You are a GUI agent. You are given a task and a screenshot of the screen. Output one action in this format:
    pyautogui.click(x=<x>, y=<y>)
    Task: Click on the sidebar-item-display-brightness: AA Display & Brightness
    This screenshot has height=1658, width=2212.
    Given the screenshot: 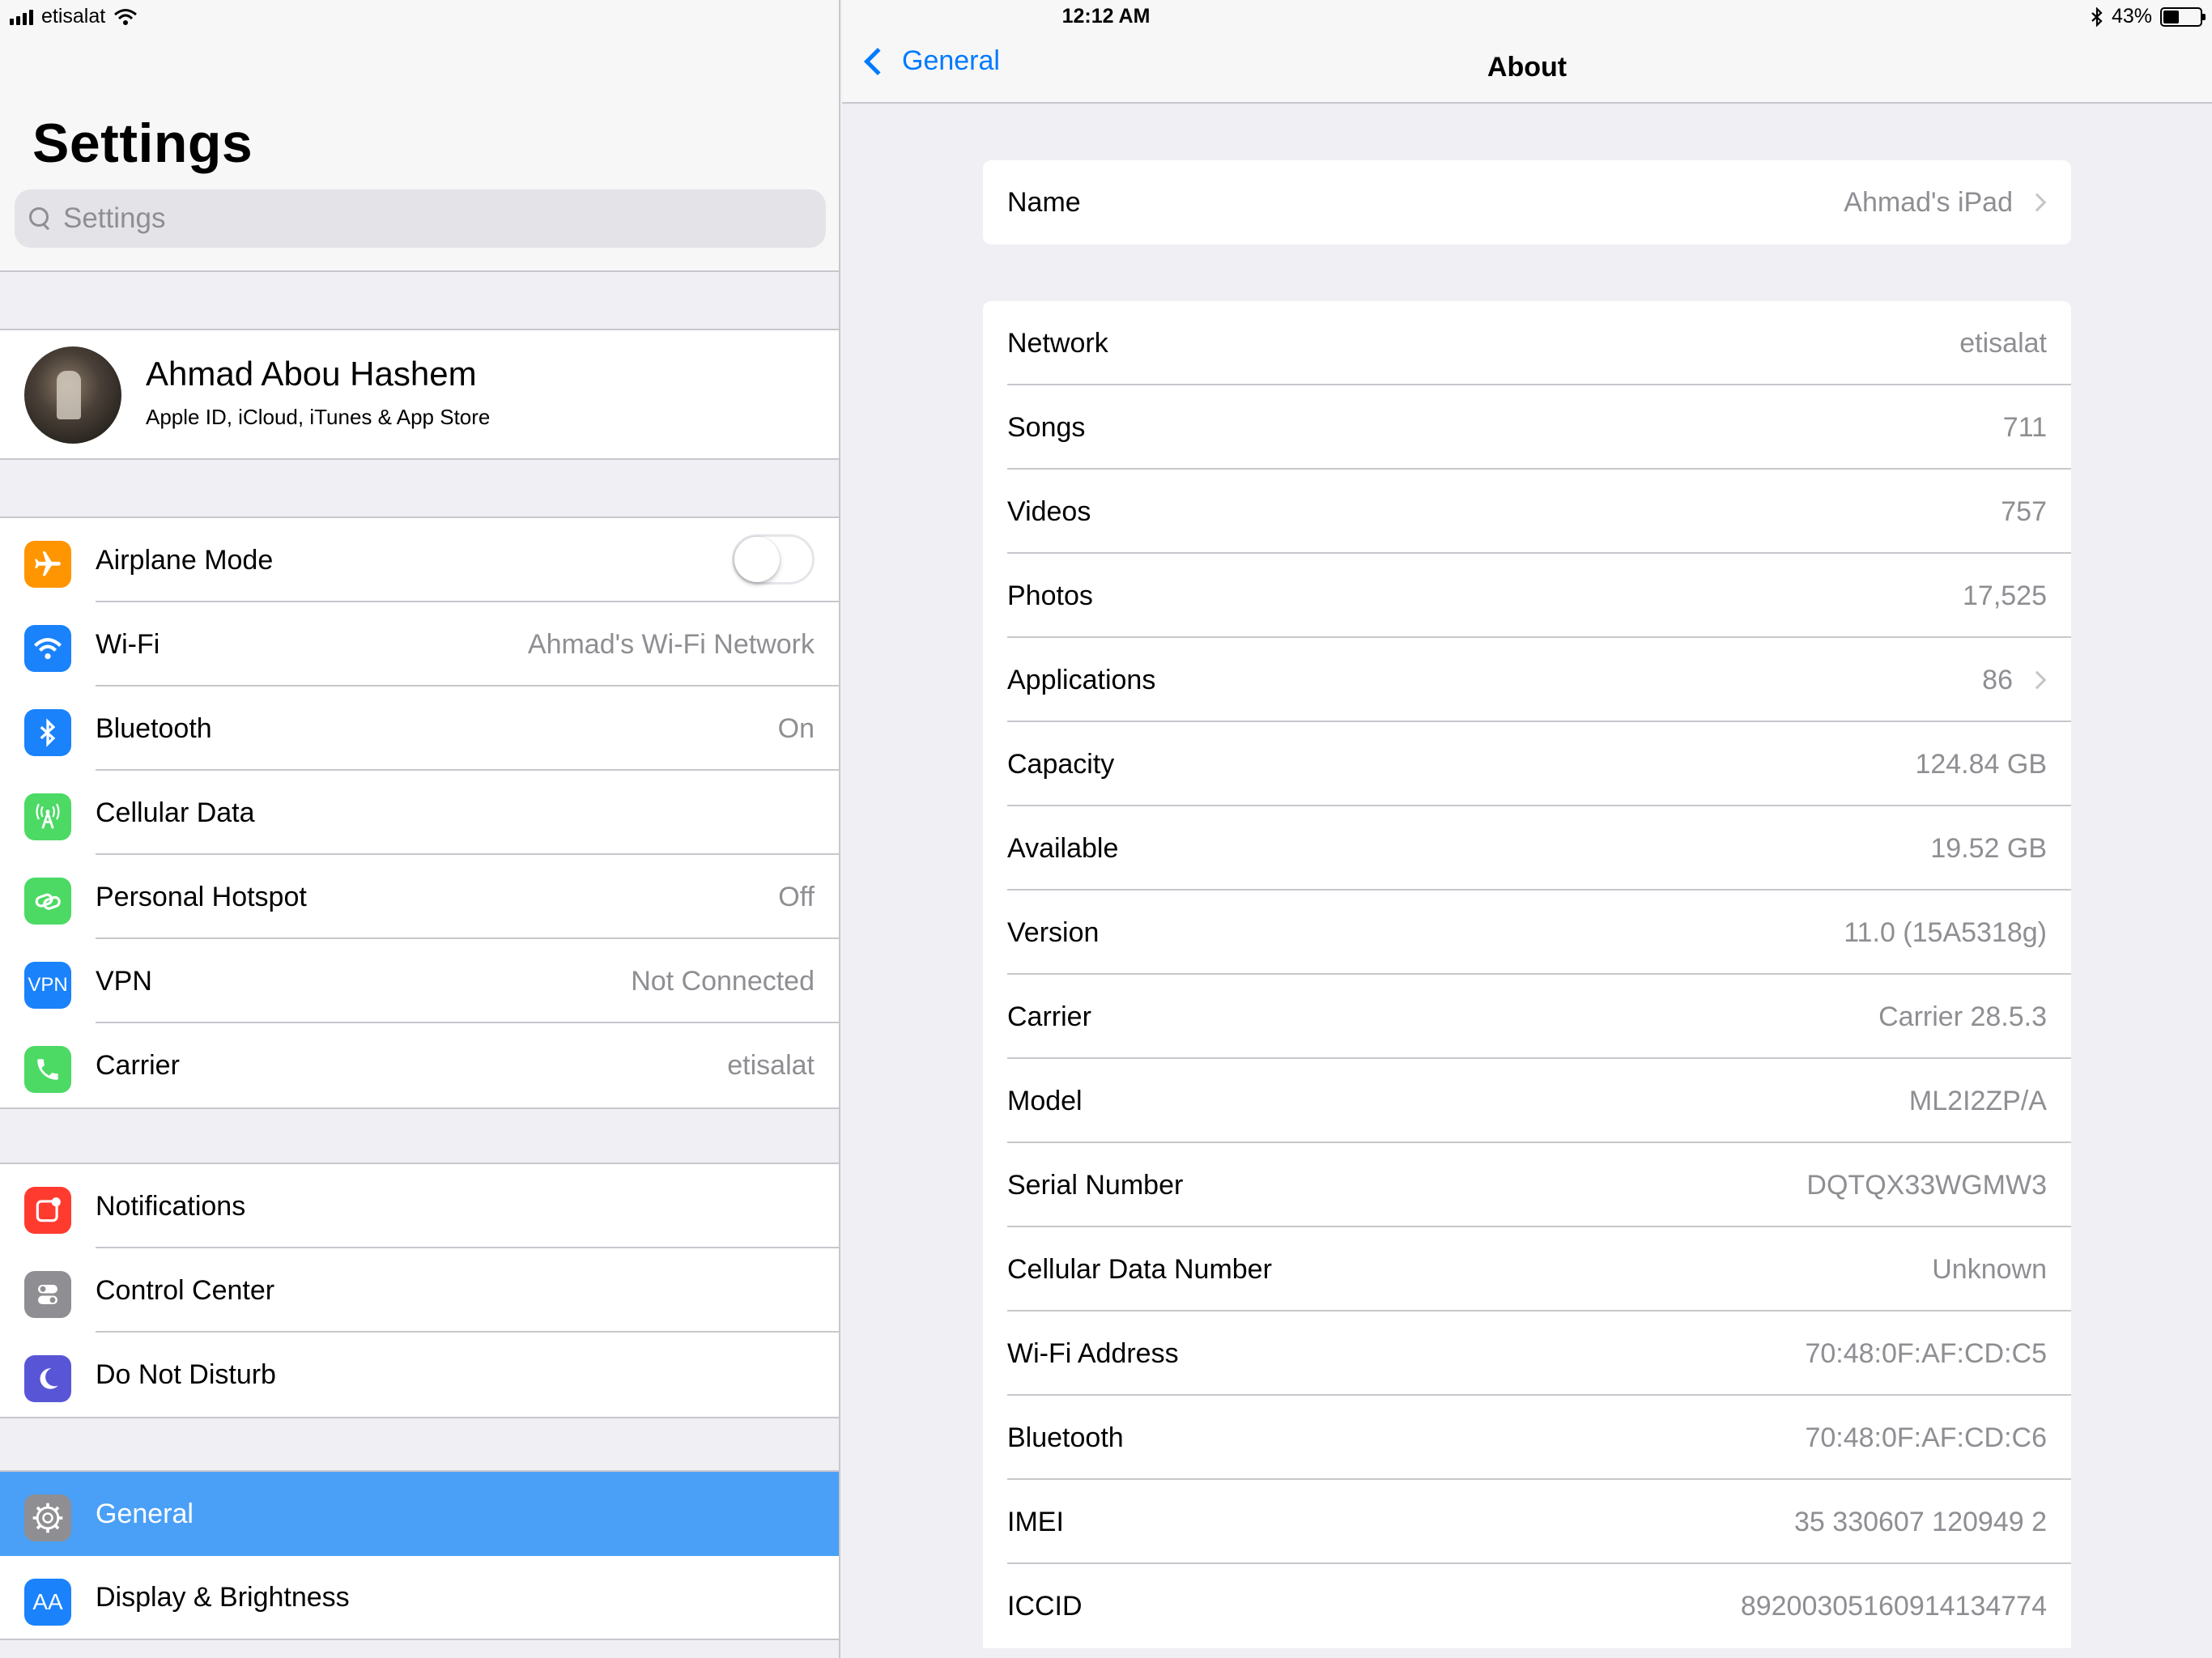 What is the action you would take?
    pyautogui.click(x=420, y=1598)
    